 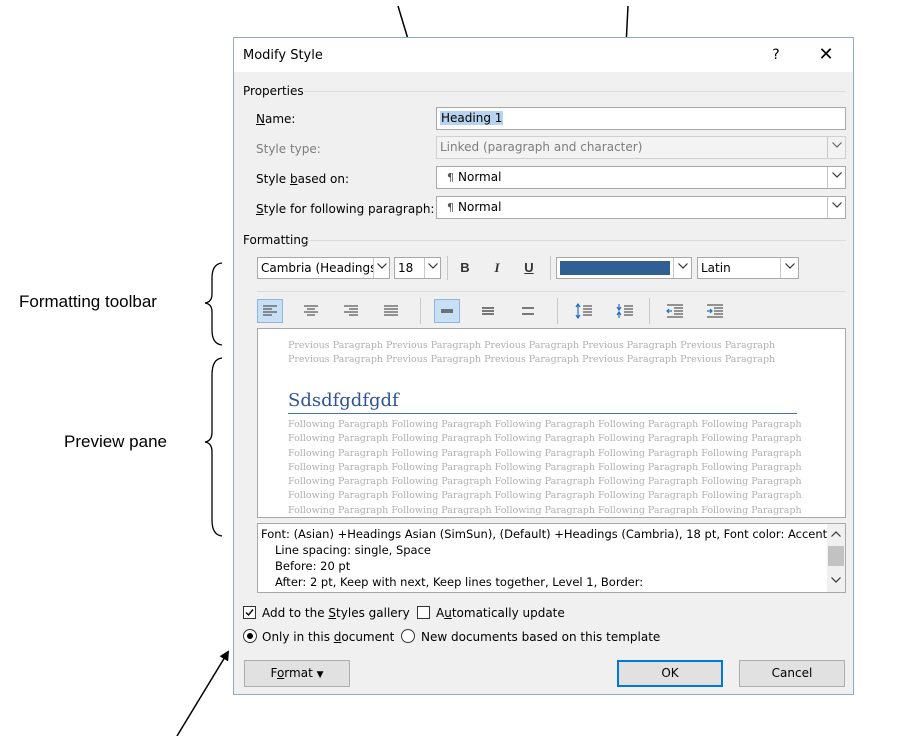 I want to click on double-spacing-button, so click(x=528, y=311).